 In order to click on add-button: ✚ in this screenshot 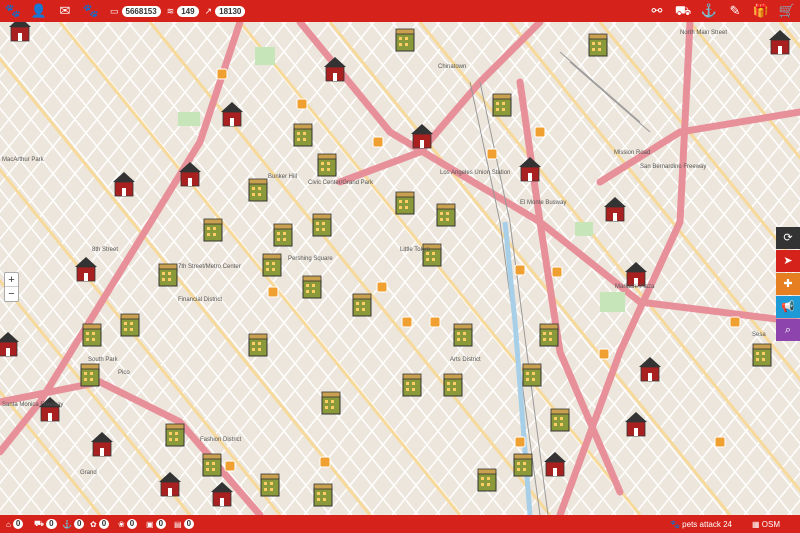, I will do `click(788, 284)`.